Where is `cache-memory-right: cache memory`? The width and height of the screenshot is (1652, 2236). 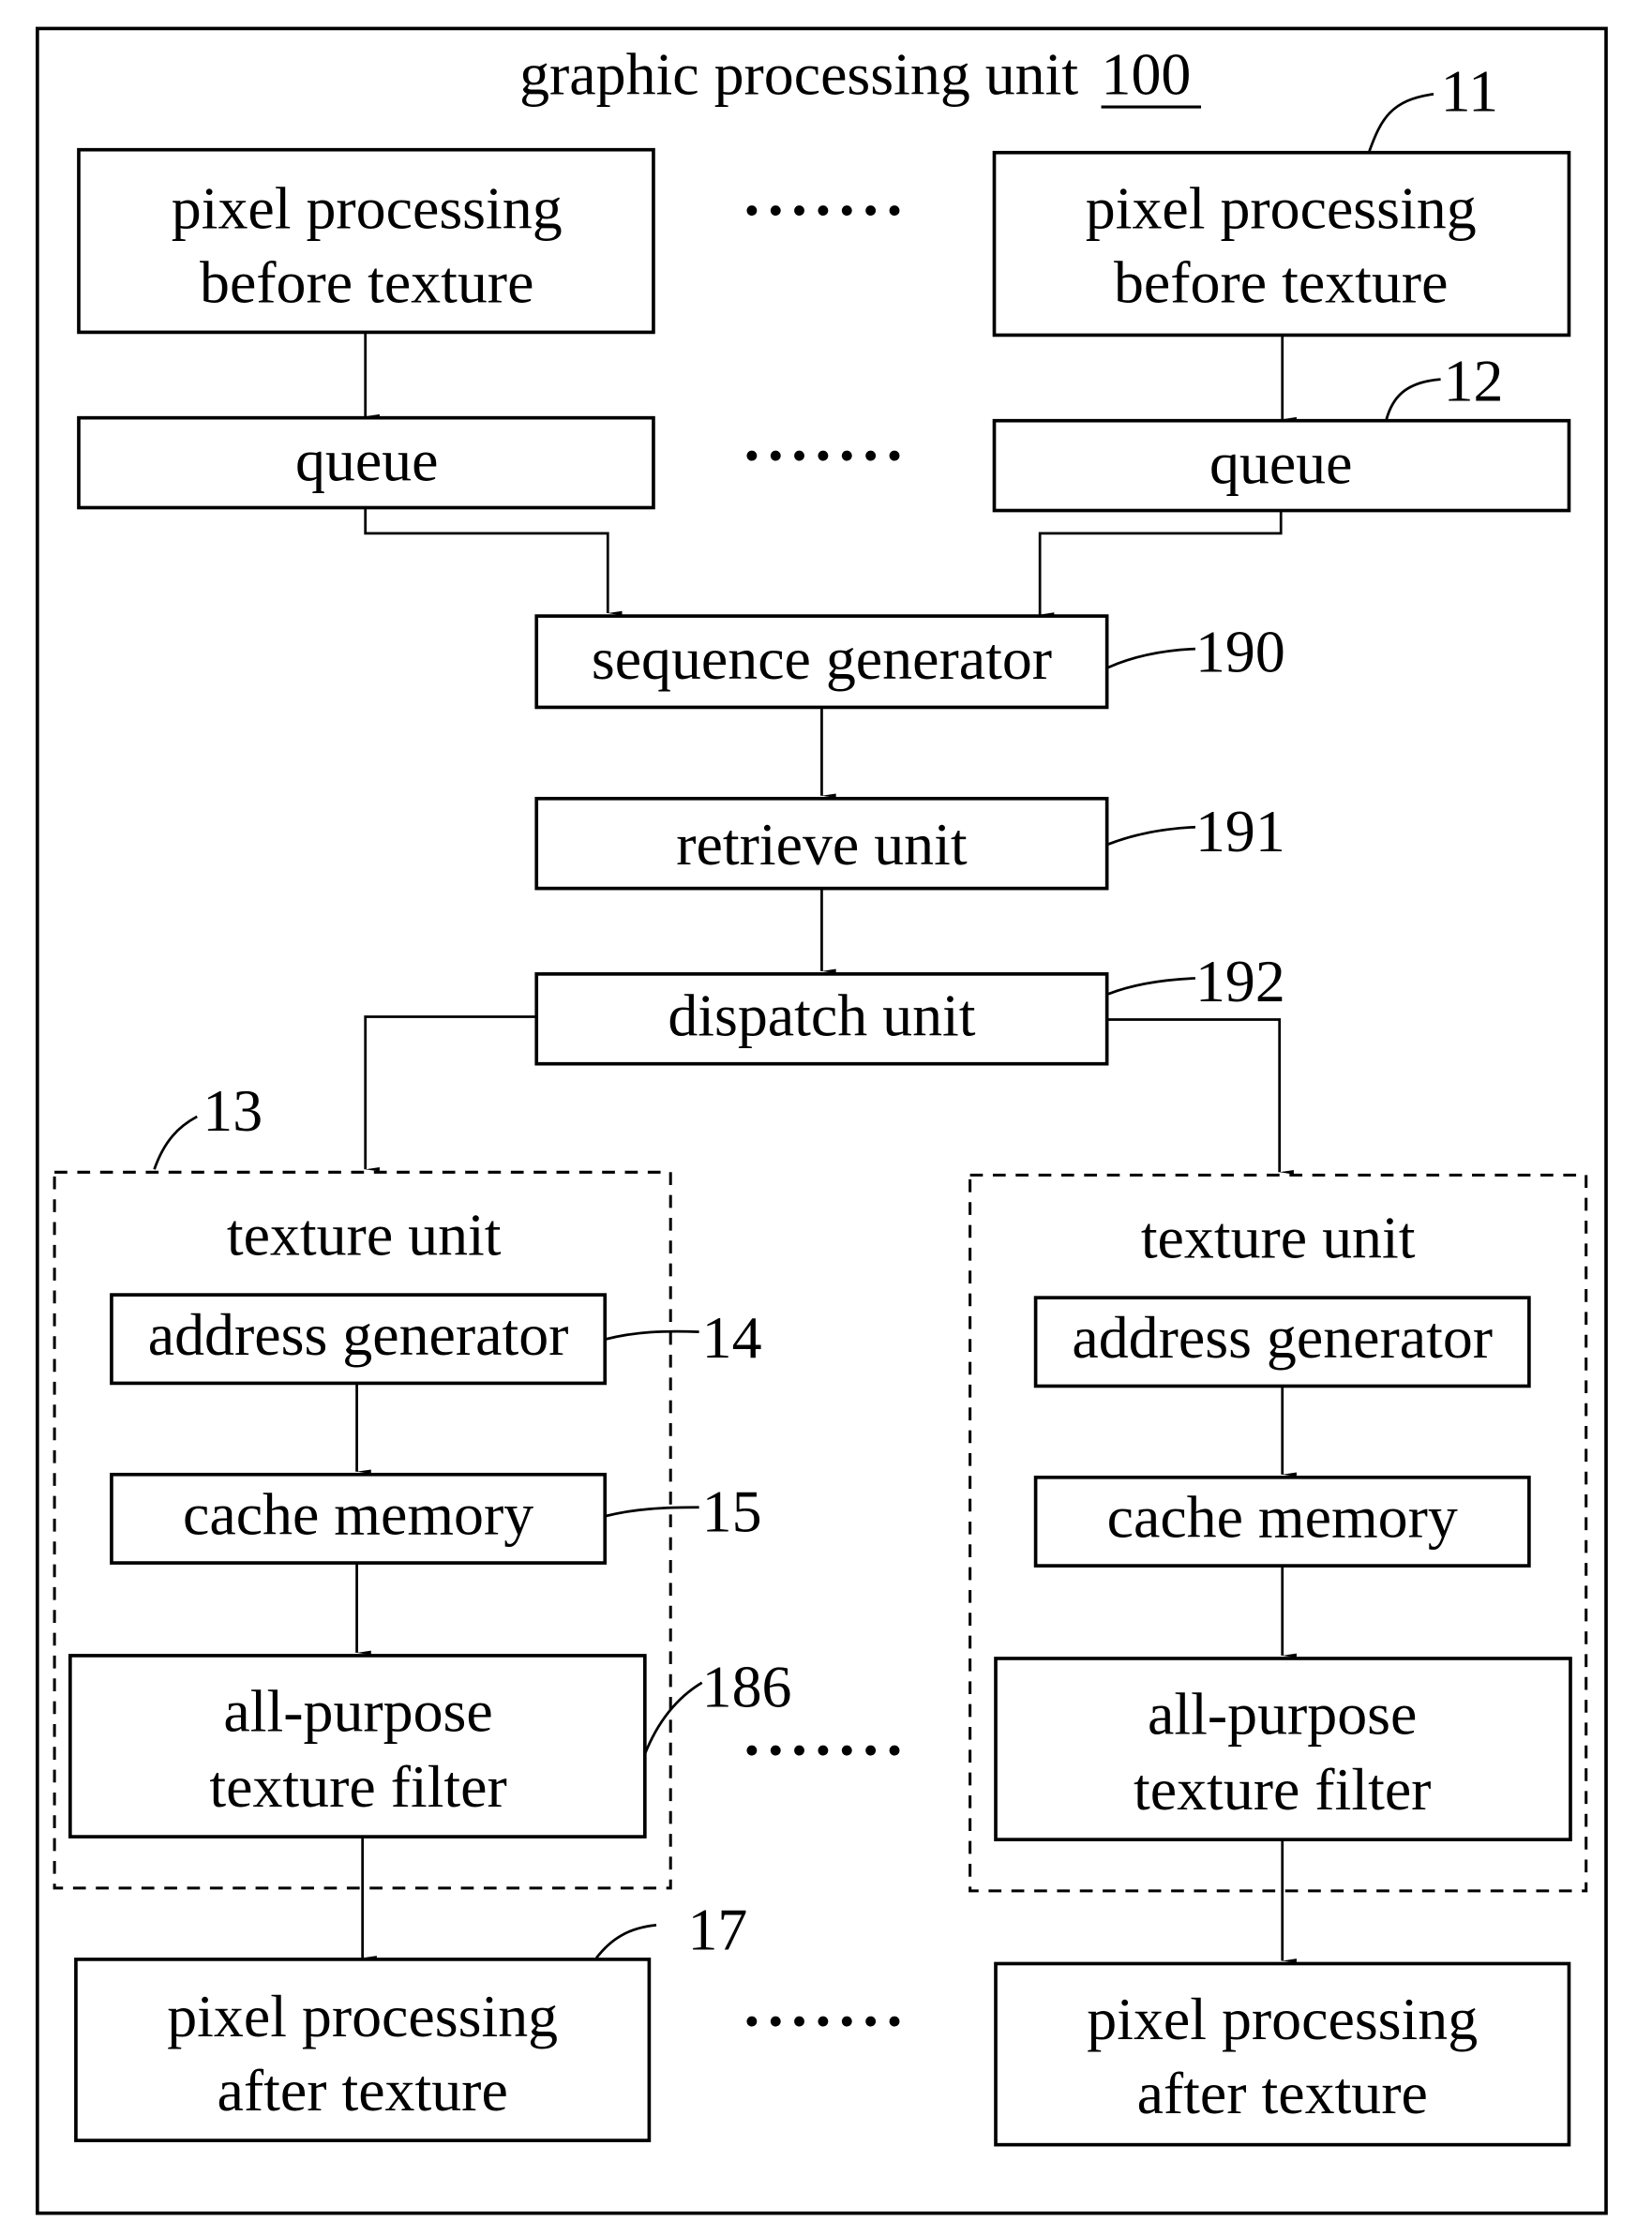
cache-memory-right: cache memory is located at coordinates (1282, 1521).